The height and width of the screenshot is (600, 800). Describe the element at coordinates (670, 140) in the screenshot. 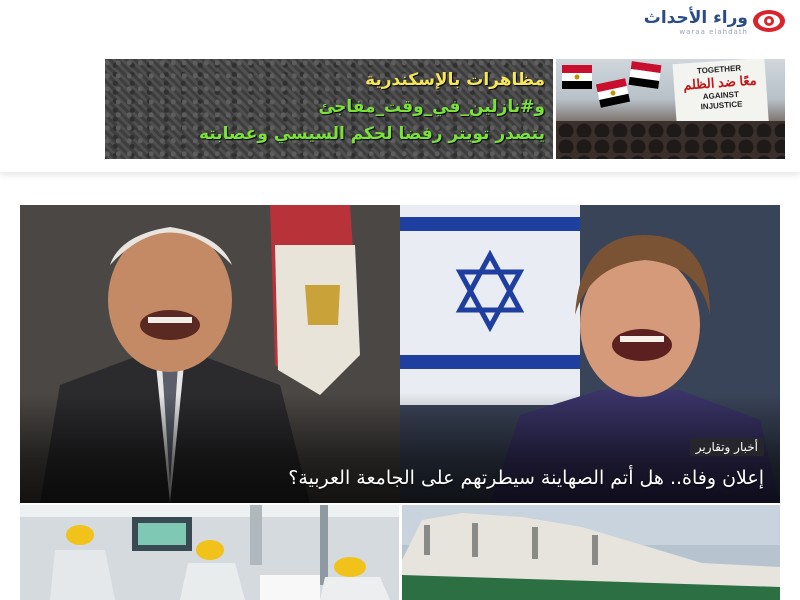

I see `crowd` at that location.